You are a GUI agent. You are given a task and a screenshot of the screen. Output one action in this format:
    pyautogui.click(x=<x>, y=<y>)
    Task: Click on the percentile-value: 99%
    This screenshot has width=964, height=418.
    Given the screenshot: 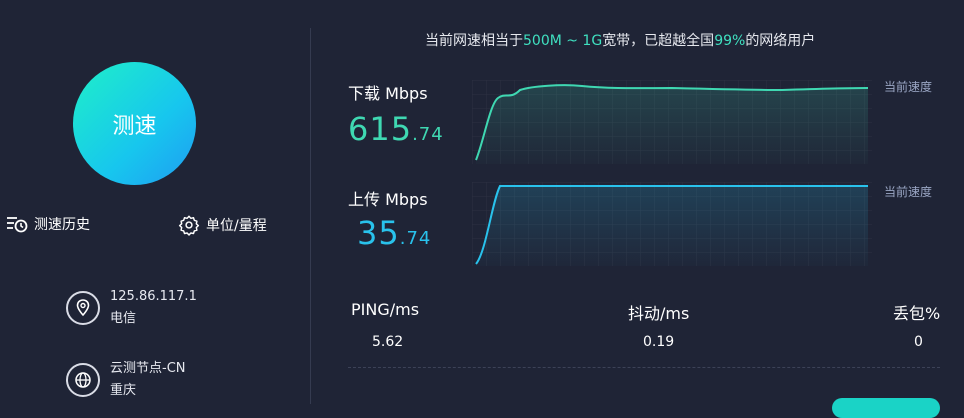 What is the action you would take?
    pyautogui.click(x=730, y=41)
    